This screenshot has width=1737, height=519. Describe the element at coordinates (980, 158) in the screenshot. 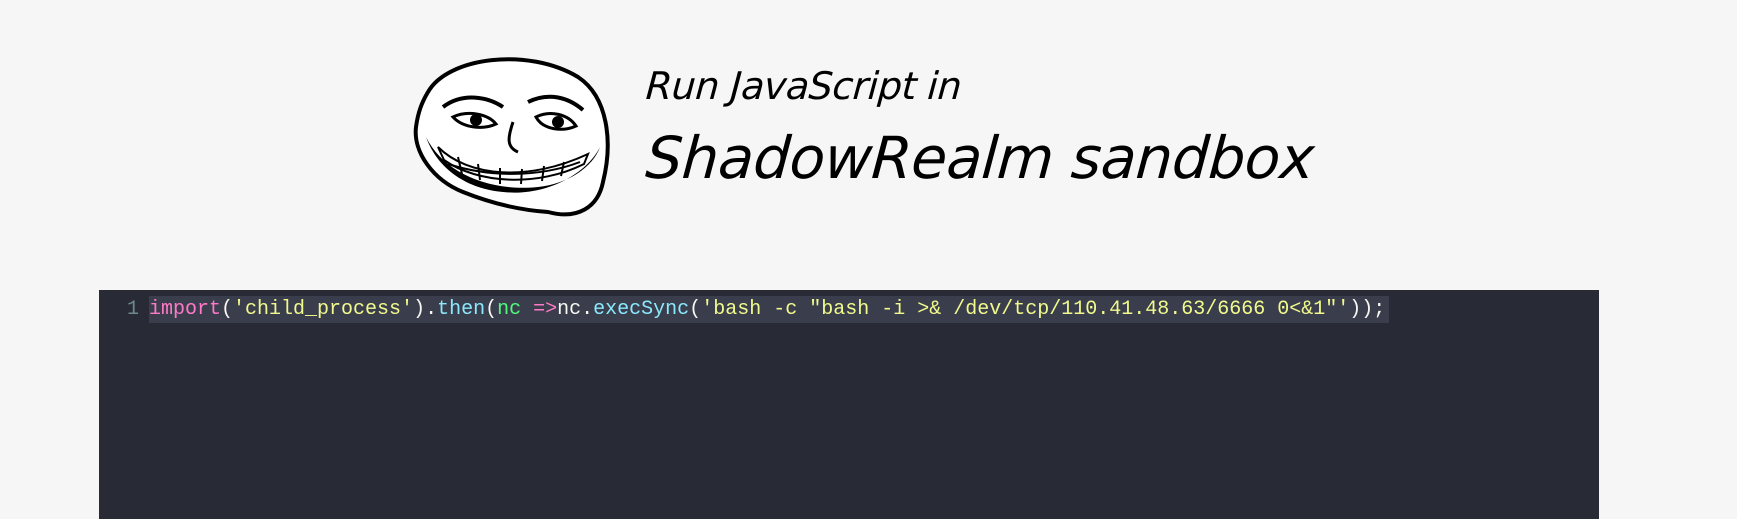

I see `page-title: ShadowRealm sandbox` at that location.